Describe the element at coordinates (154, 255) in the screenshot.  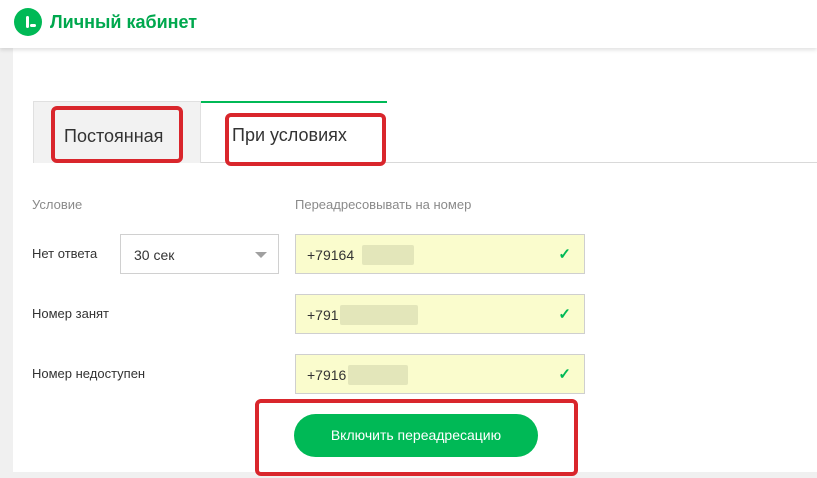
I see `delay-select-value: 30 сек` at that location.